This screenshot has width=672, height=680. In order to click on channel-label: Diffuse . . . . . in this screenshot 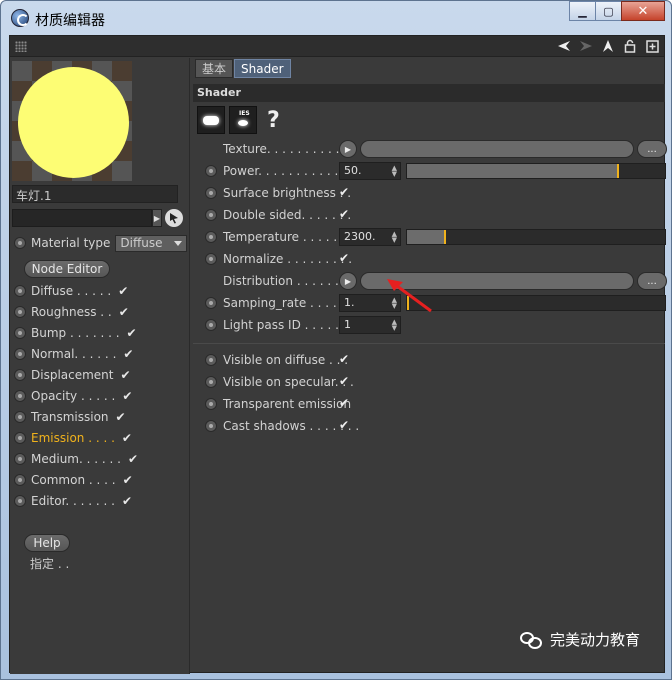, I will do `click(71, 290)`.